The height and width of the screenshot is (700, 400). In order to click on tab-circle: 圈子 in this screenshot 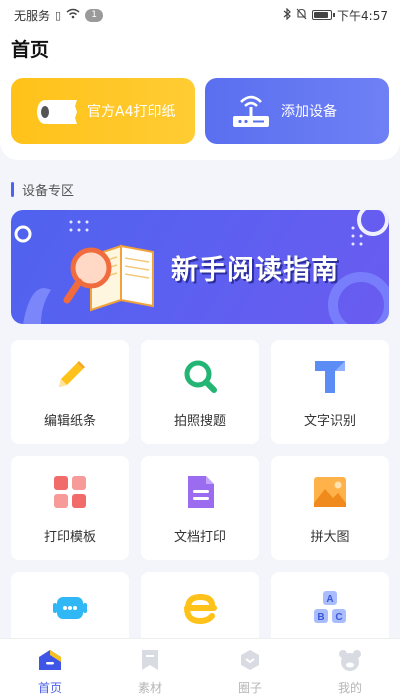, I will do `click(250, 669)`.